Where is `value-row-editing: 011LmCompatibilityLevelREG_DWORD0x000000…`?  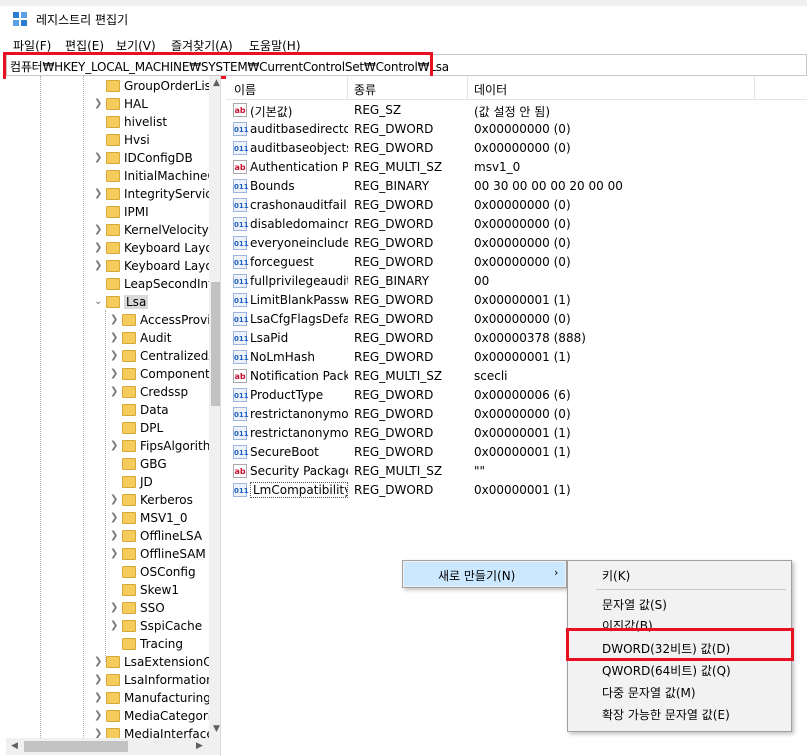
value-row-editing: 011LmCompatibilityLevelREG_DWORD0x000000… is located at coordinates (516, 490).